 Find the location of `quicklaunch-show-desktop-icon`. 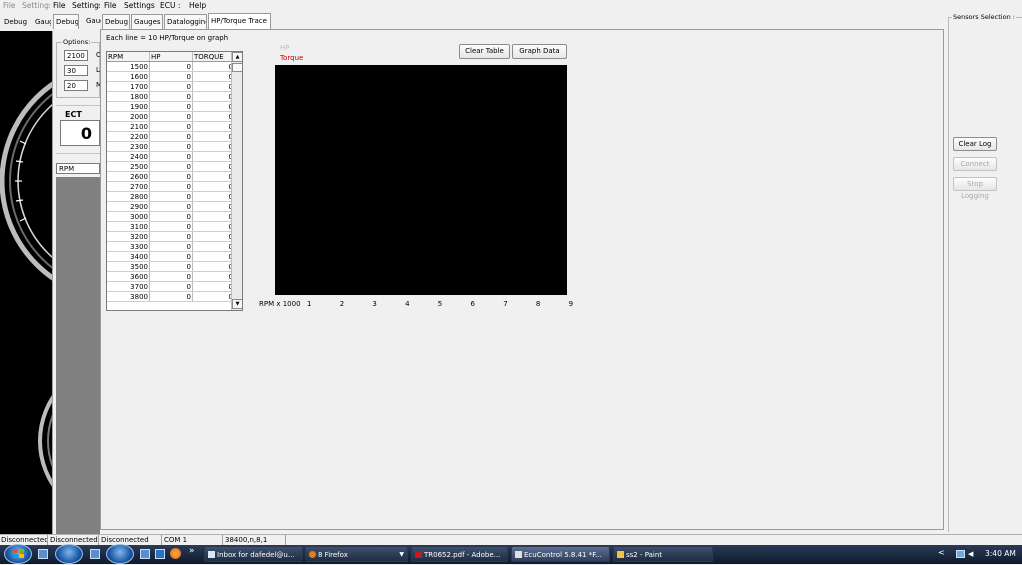

quicklaunch-show-desktop-icon is located at coordinates (43, 554).